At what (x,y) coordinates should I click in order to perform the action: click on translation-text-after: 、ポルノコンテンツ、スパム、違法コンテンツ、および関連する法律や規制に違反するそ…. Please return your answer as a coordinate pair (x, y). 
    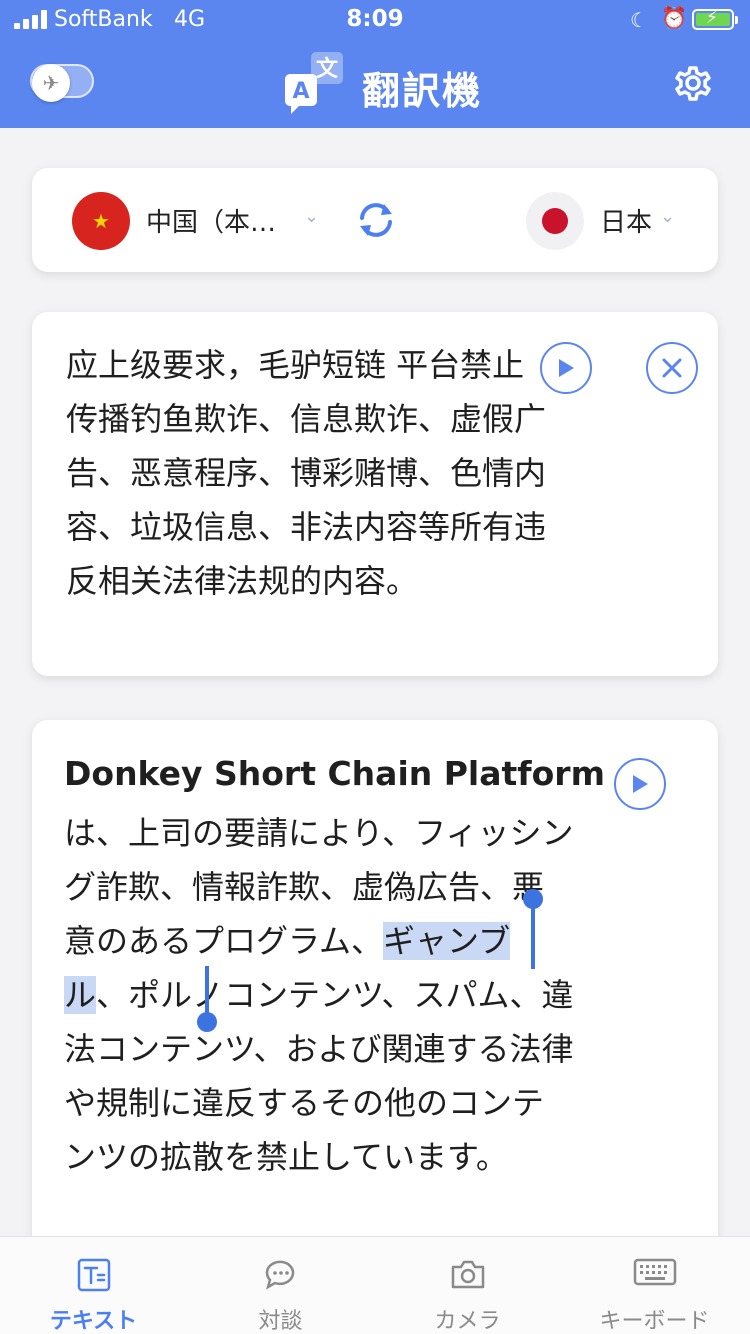
    Looking at the image, I should click on (319, 1076).